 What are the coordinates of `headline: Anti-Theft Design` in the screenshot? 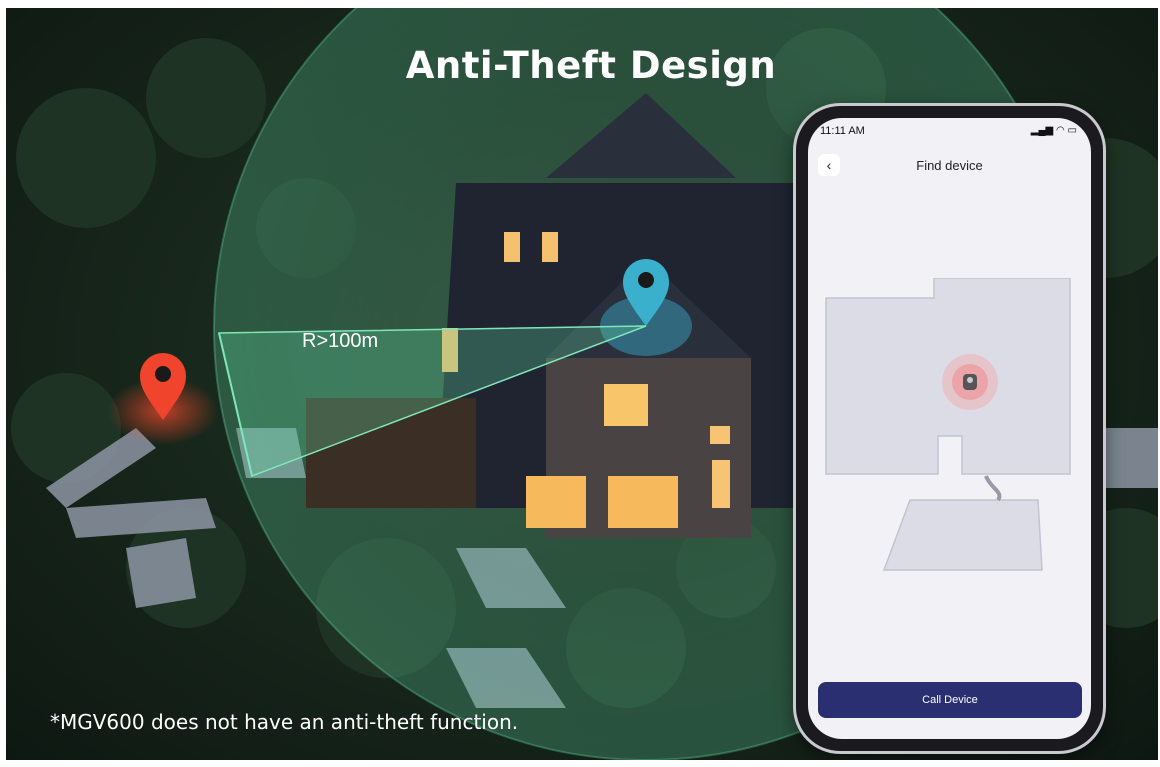 It's located at (591, 65).